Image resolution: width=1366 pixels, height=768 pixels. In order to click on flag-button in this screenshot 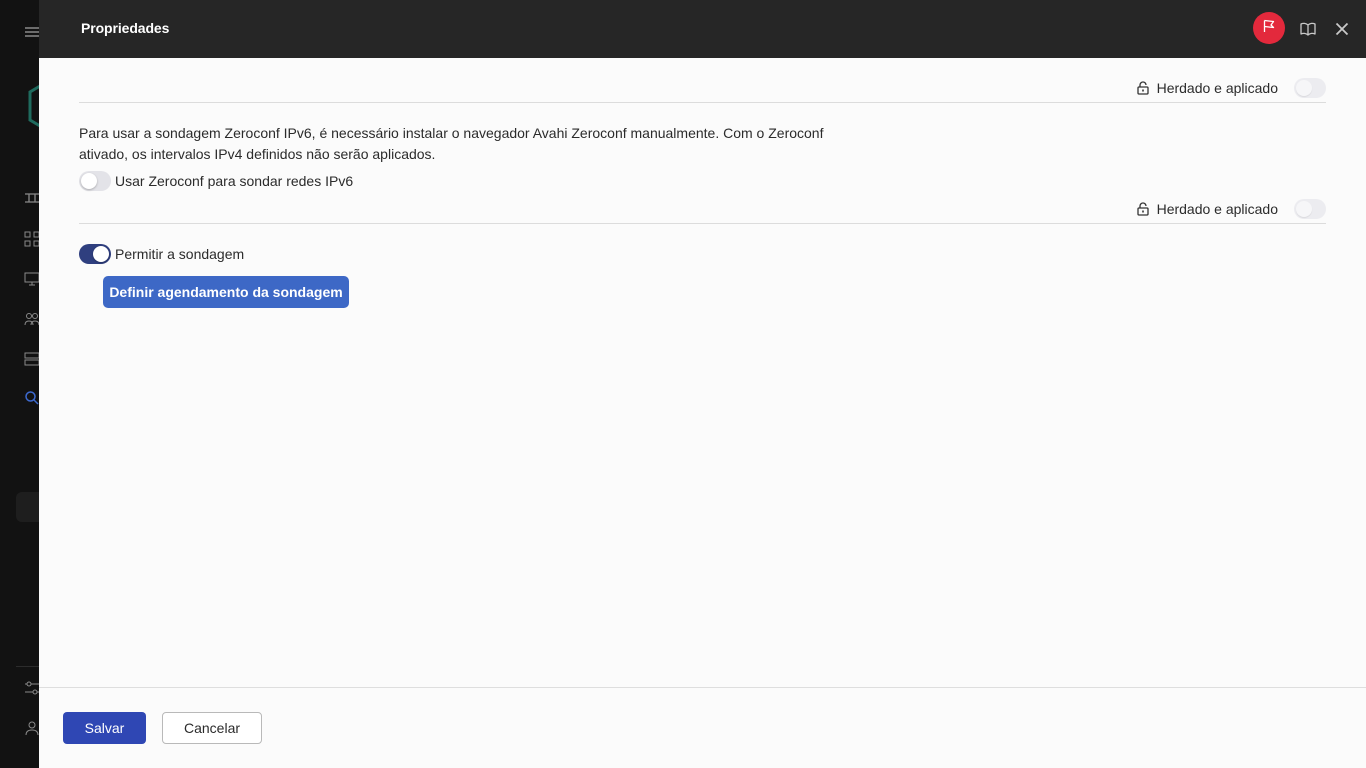, I will do `click(1269, 28)`.